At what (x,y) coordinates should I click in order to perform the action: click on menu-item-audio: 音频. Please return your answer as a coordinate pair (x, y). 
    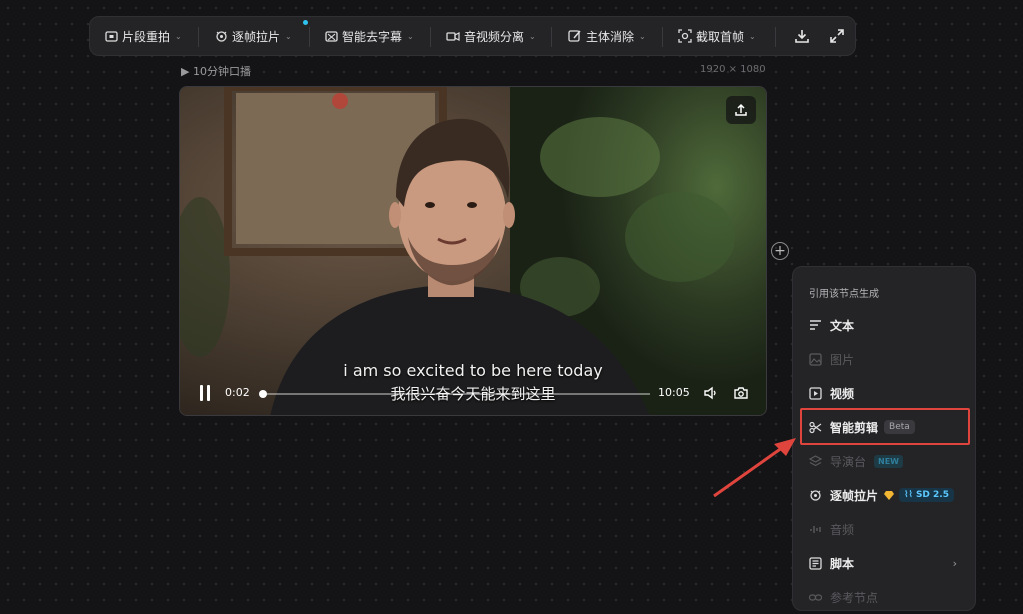
    Looking at the image, I should click on (884, 529).